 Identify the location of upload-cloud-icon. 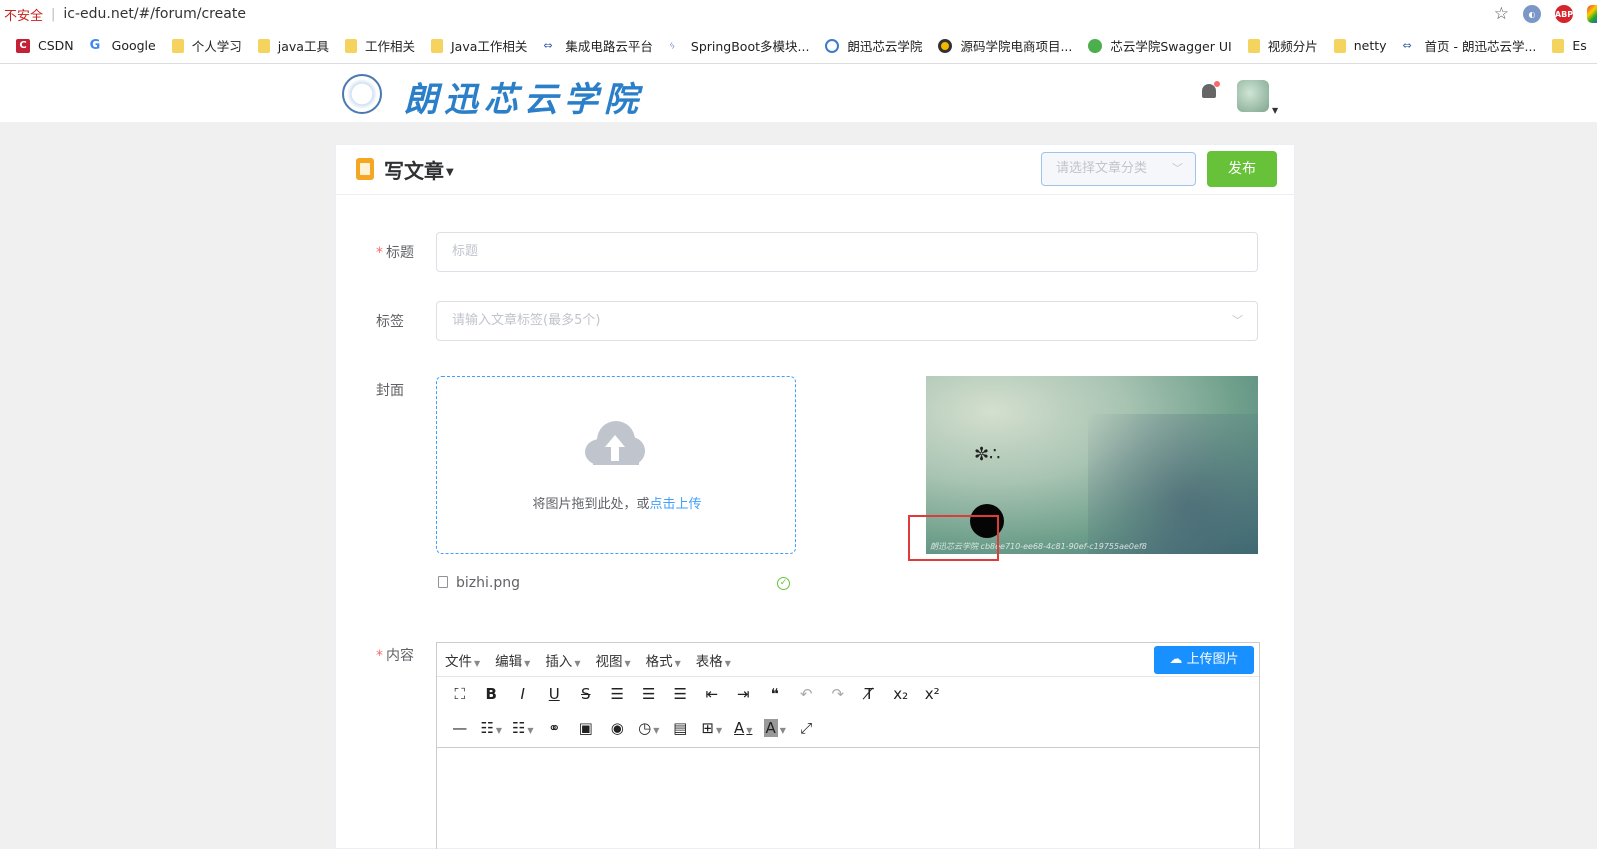
(615, 444).